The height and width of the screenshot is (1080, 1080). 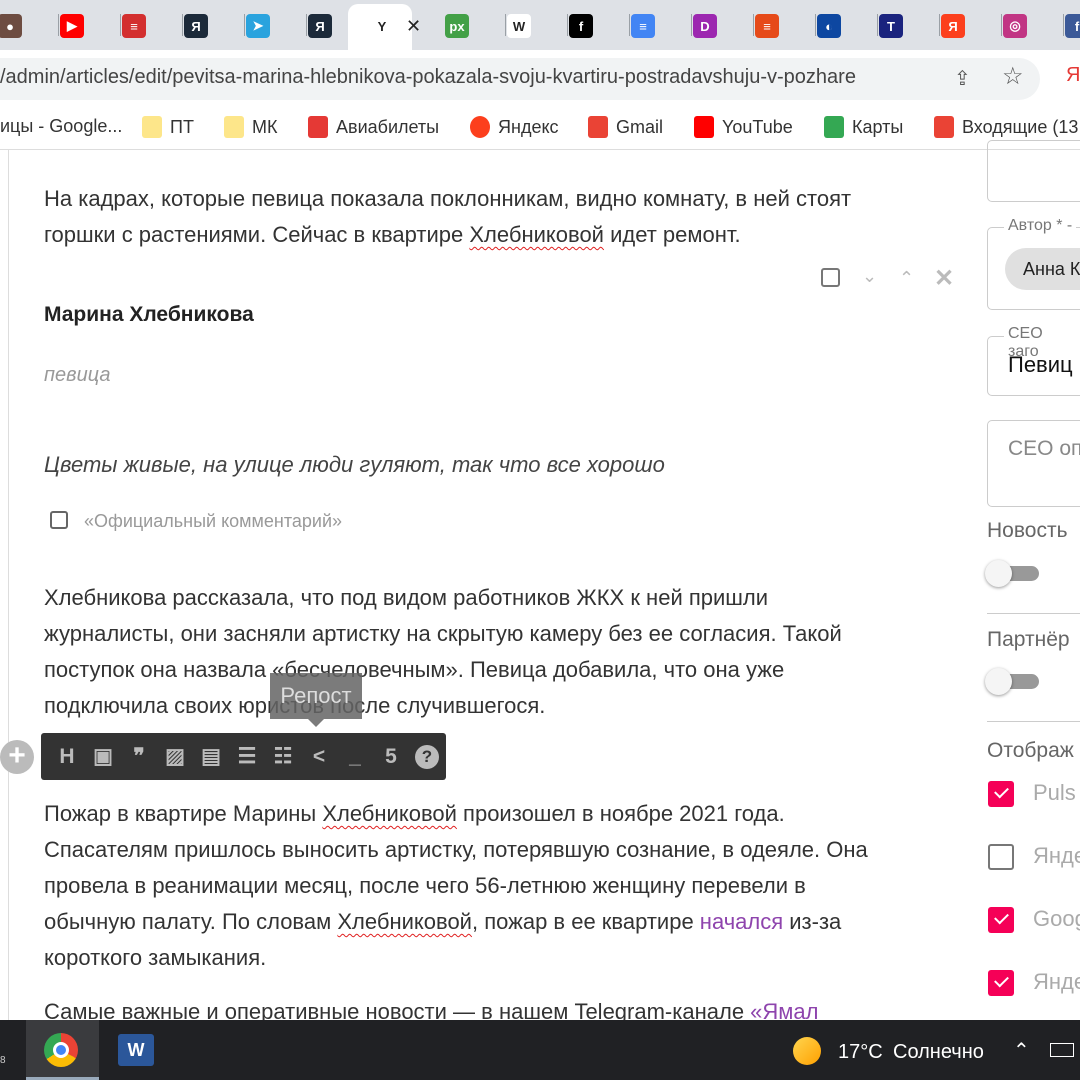 I want to click on browser-tab: px, so click(x=457, y=26).